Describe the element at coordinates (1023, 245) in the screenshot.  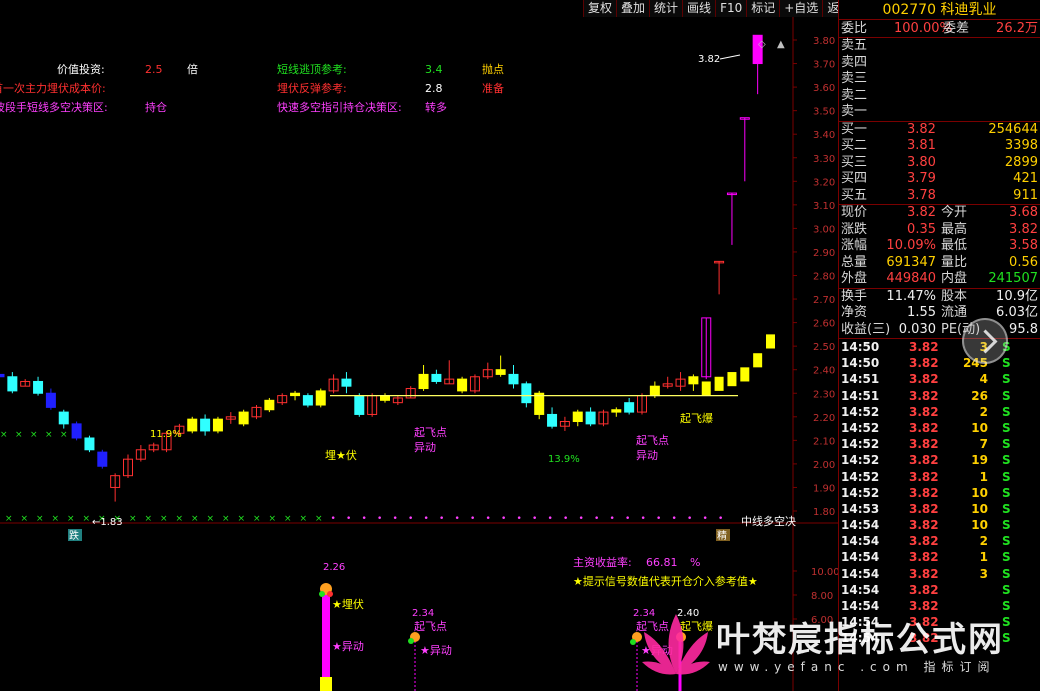
I see `stat-value: 3.58` at that location.